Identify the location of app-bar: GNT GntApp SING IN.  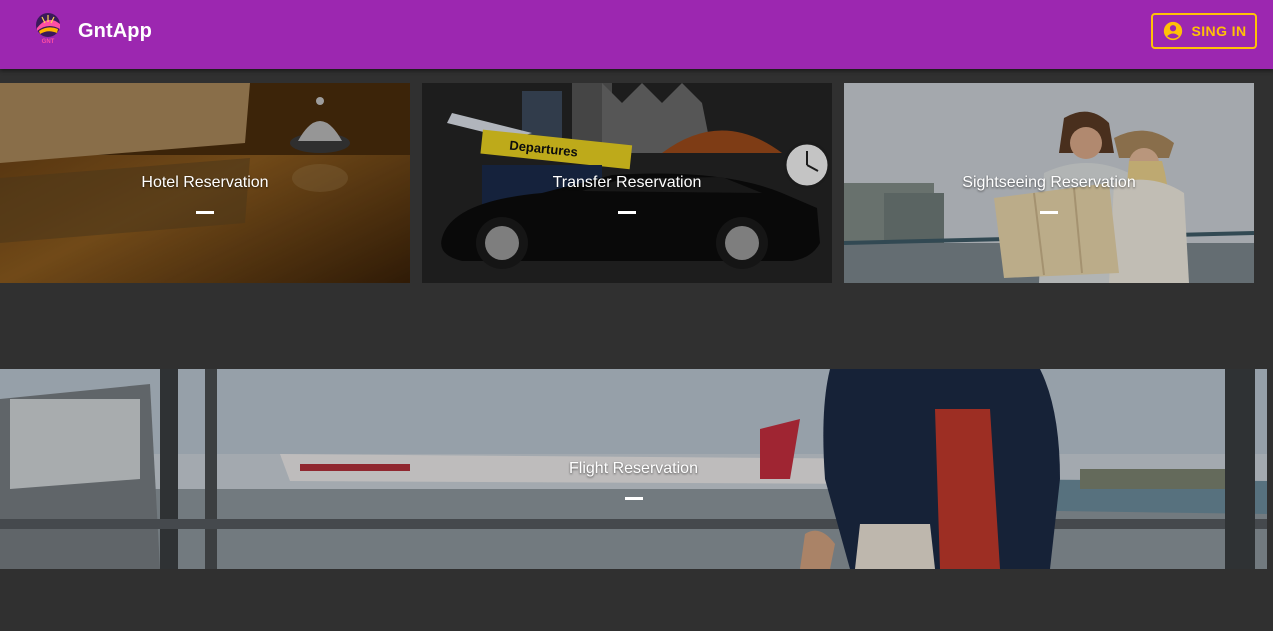
(636, 34).